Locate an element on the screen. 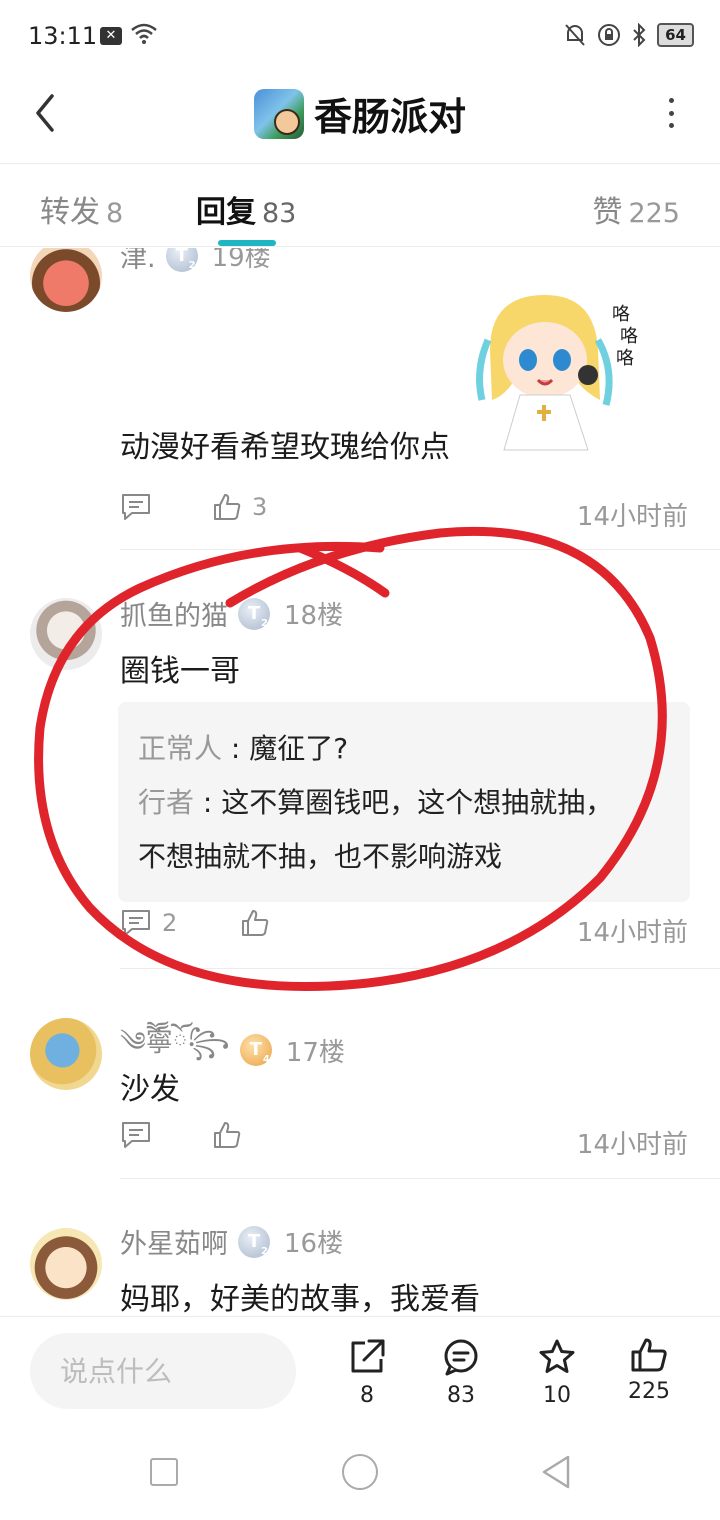 This screenshot has height=1520, width=720. bluetooth-icon is located at coordinates (639, 35).